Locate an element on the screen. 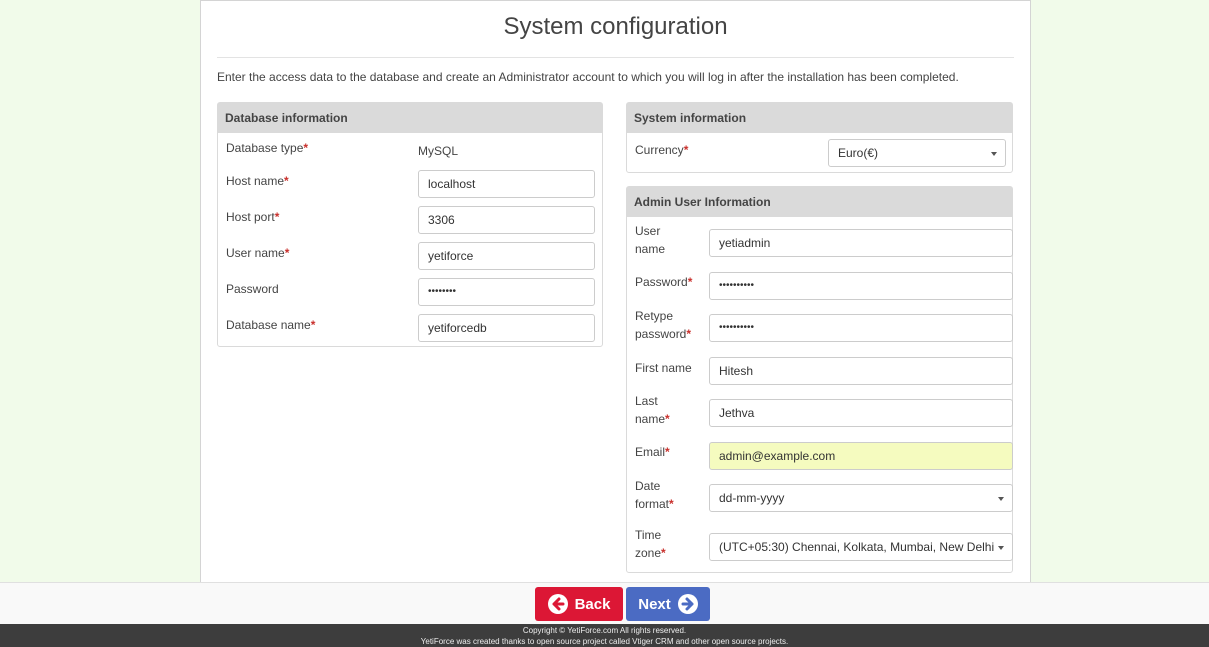 The width and height of the screenshot is (1209, 647). host-name-label: Host name* is located at coordinates (257, 181).